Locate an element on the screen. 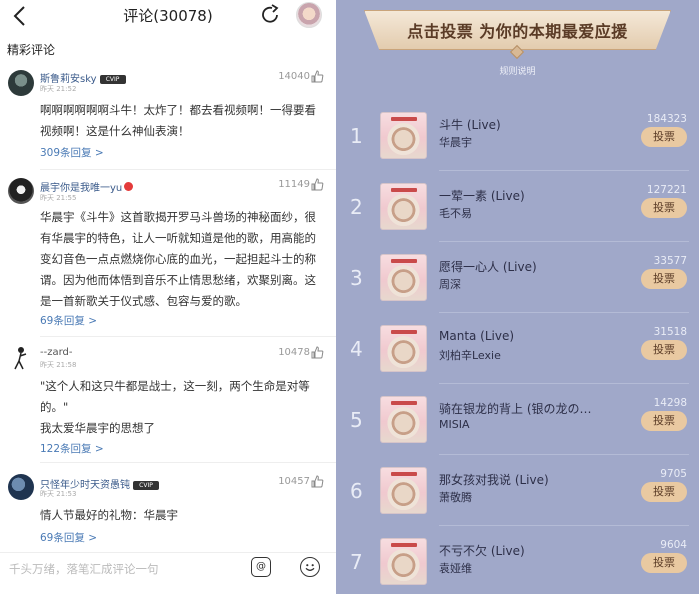  emoji-icon is located at coordinates (310, 567).